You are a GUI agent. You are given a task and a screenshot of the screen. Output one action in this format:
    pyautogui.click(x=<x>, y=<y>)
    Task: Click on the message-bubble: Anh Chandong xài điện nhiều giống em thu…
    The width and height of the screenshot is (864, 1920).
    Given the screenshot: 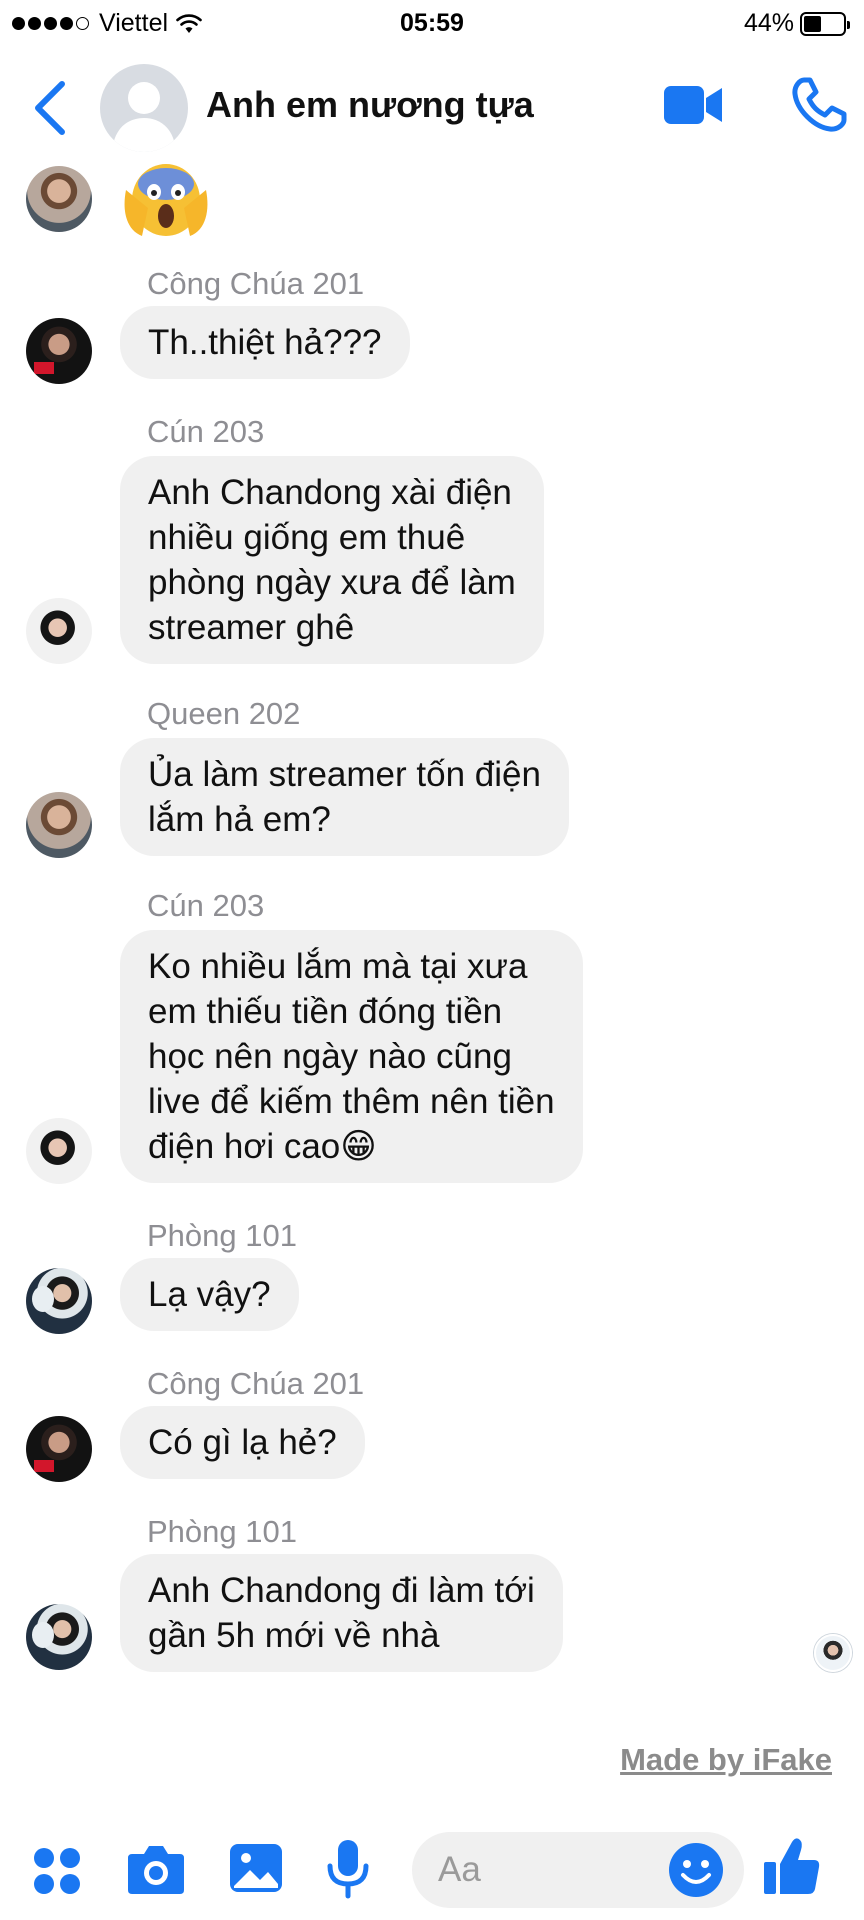 What is the action you would take?
    pyautogui.click(x=332, y=560)
    